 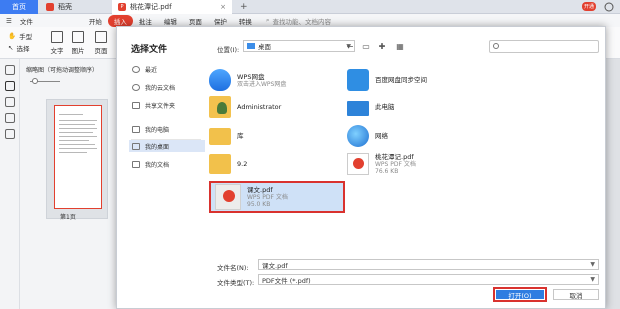 I want to click on page-tool: 页面, so click(x=101, y=43).